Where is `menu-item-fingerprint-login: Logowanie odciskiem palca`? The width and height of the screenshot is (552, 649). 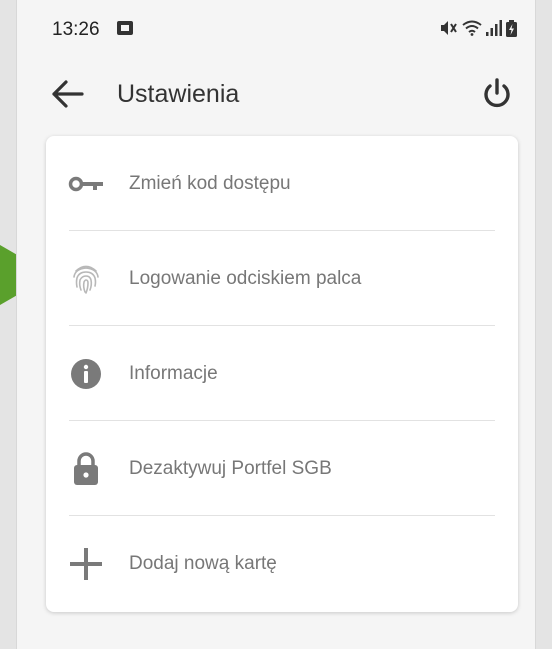 menu-item-fingerprint-login: Logowanie odciskiem palca is located at coordinates (282, 278).